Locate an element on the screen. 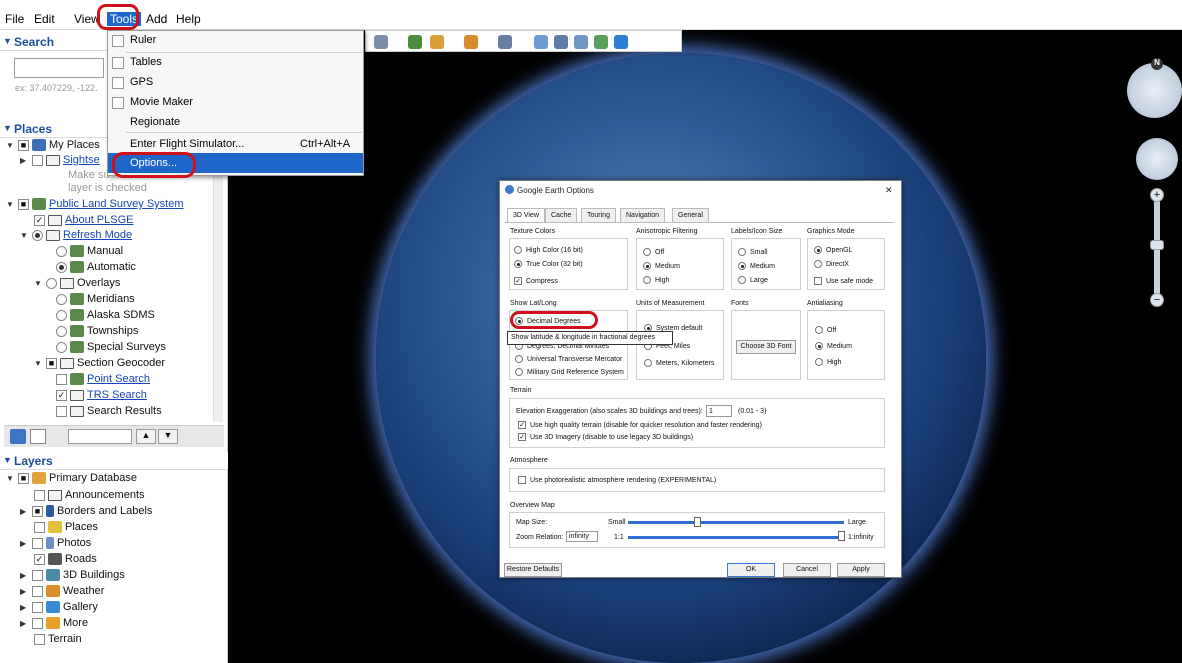  mgrs-label: Military Grid Reference System is located at coordinates (575, 372).